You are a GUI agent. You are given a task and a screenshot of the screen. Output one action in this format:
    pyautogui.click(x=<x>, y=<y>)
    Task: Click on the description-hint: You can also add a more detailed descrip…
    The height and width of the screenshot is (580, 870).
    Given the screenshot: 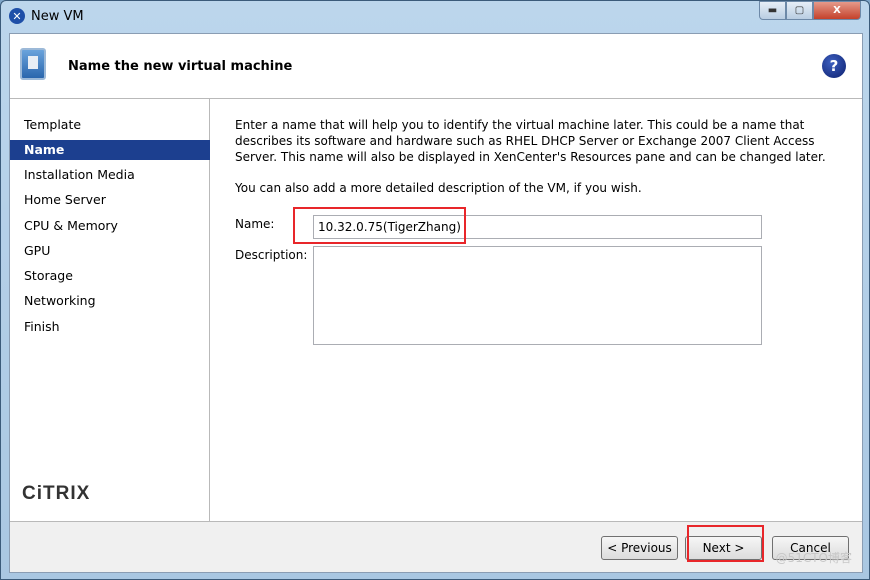 What is the action you would take?
    pyautogui.click(x=438, y=188)
    